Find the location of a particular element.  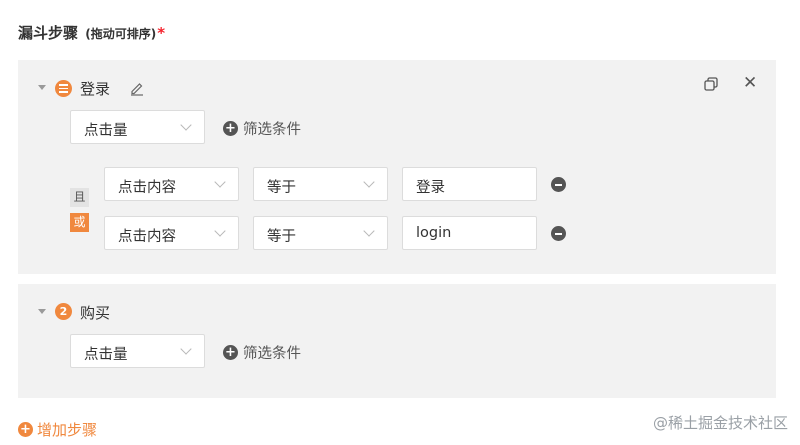

logic-or-toggle: 或 is located at coordinates (79, 222).